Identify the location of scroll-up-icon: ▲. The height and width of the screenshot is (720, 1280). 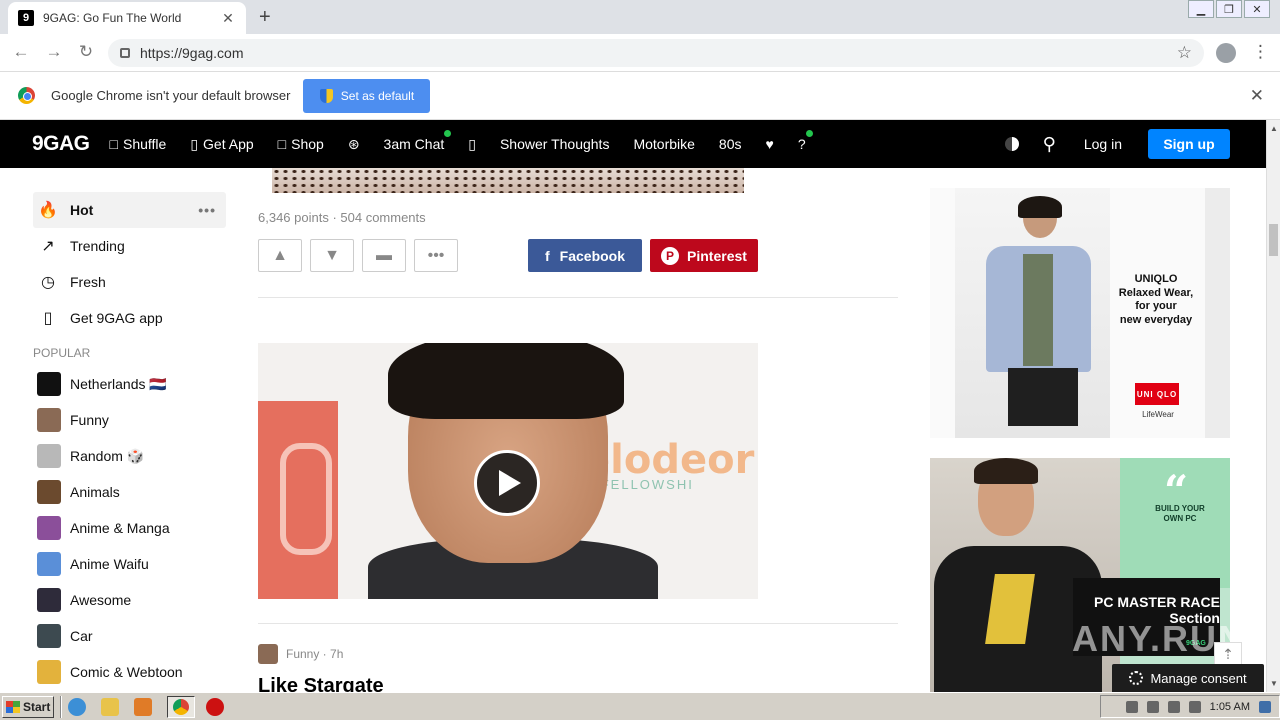
(1274, 128).